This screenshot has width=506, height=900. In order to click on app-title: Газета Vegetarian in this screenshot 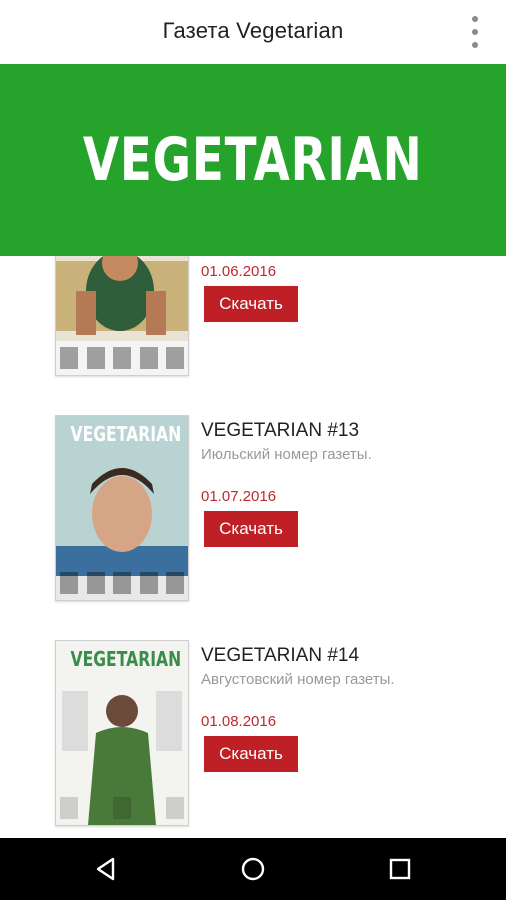, I will do `click(253, 30)`.